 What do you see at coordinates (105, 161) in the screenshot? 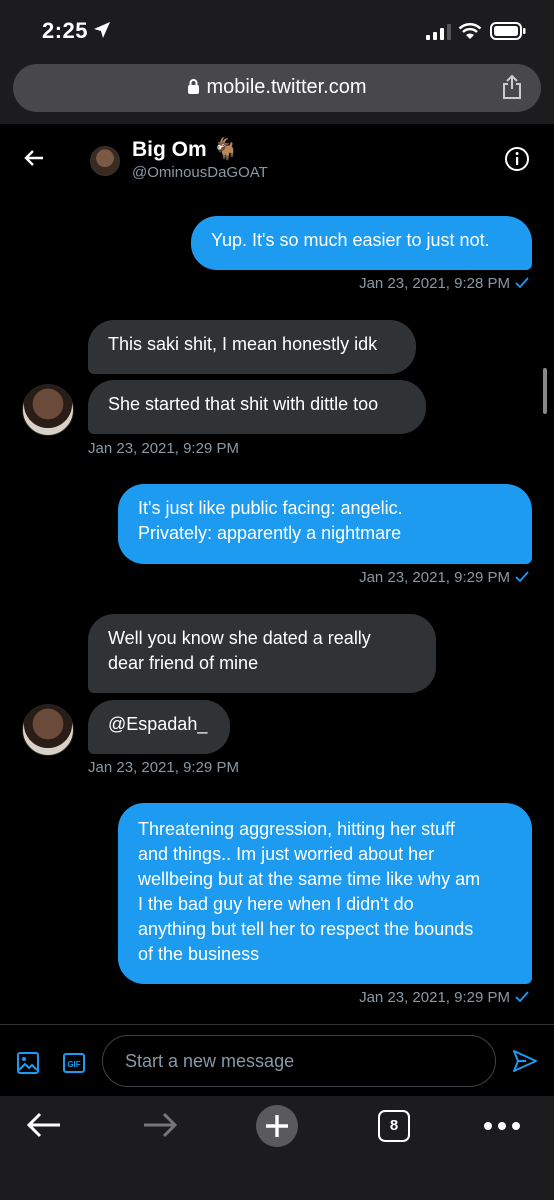
I see `header-avatar` at bounding box center [105, 161].